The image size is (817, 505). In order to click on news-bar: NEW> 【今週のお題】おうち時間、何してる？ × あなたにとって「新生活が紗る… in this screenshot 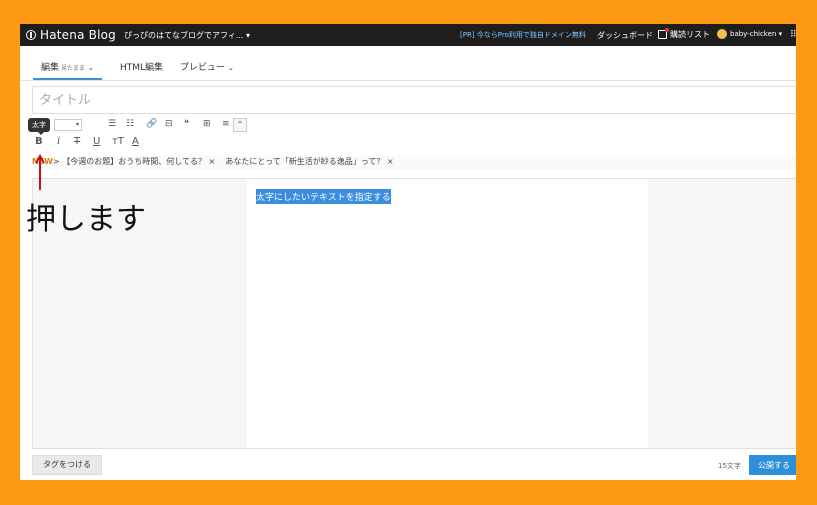, I will do `click(414, 163)`.